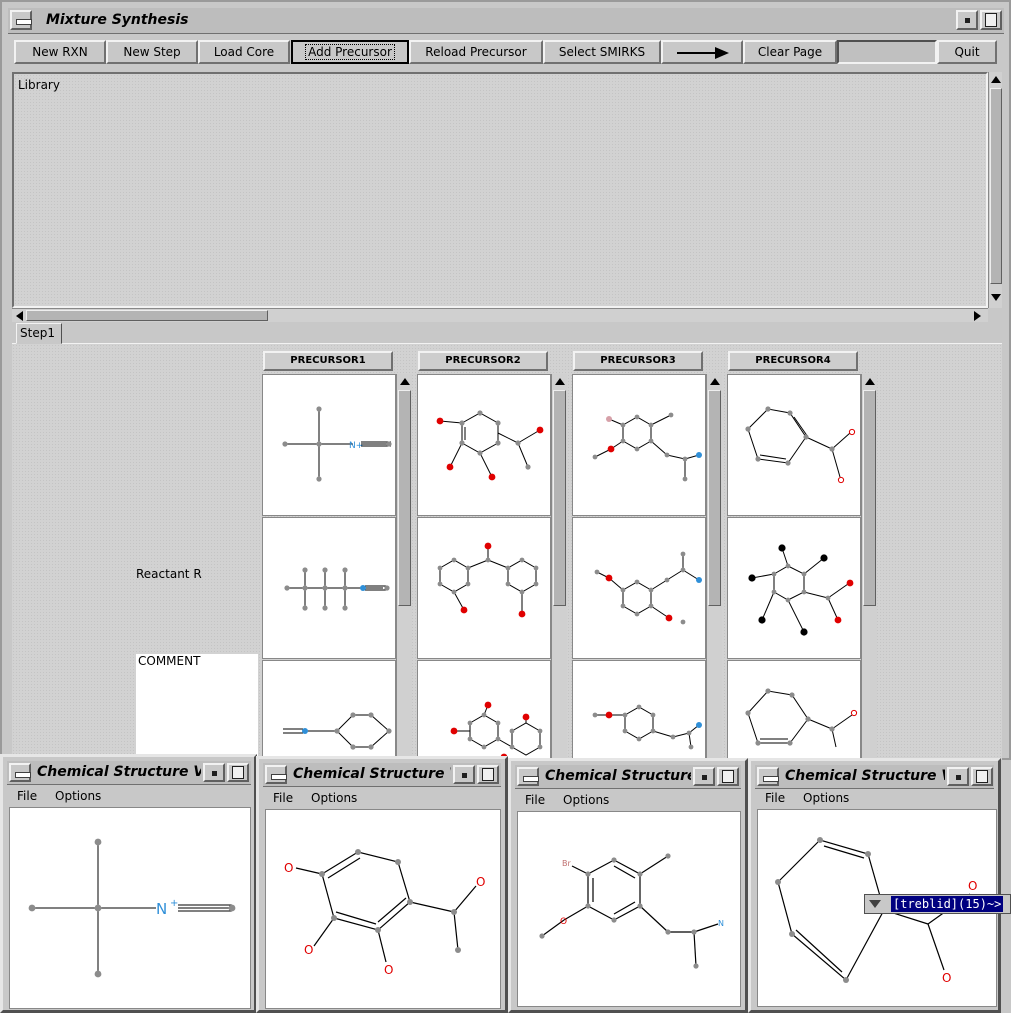 The height and width of the screenshot is (1013, 1011). Describe the element at coordinates (793, 361) in the screenshot. I see `precursor4-header: PRECURSOR4` at that location.